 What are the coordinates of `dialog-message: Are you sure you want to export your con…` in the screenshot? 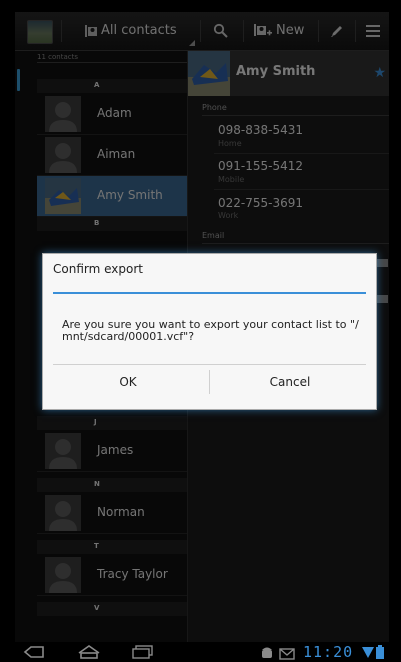 It's located at (210, 330).